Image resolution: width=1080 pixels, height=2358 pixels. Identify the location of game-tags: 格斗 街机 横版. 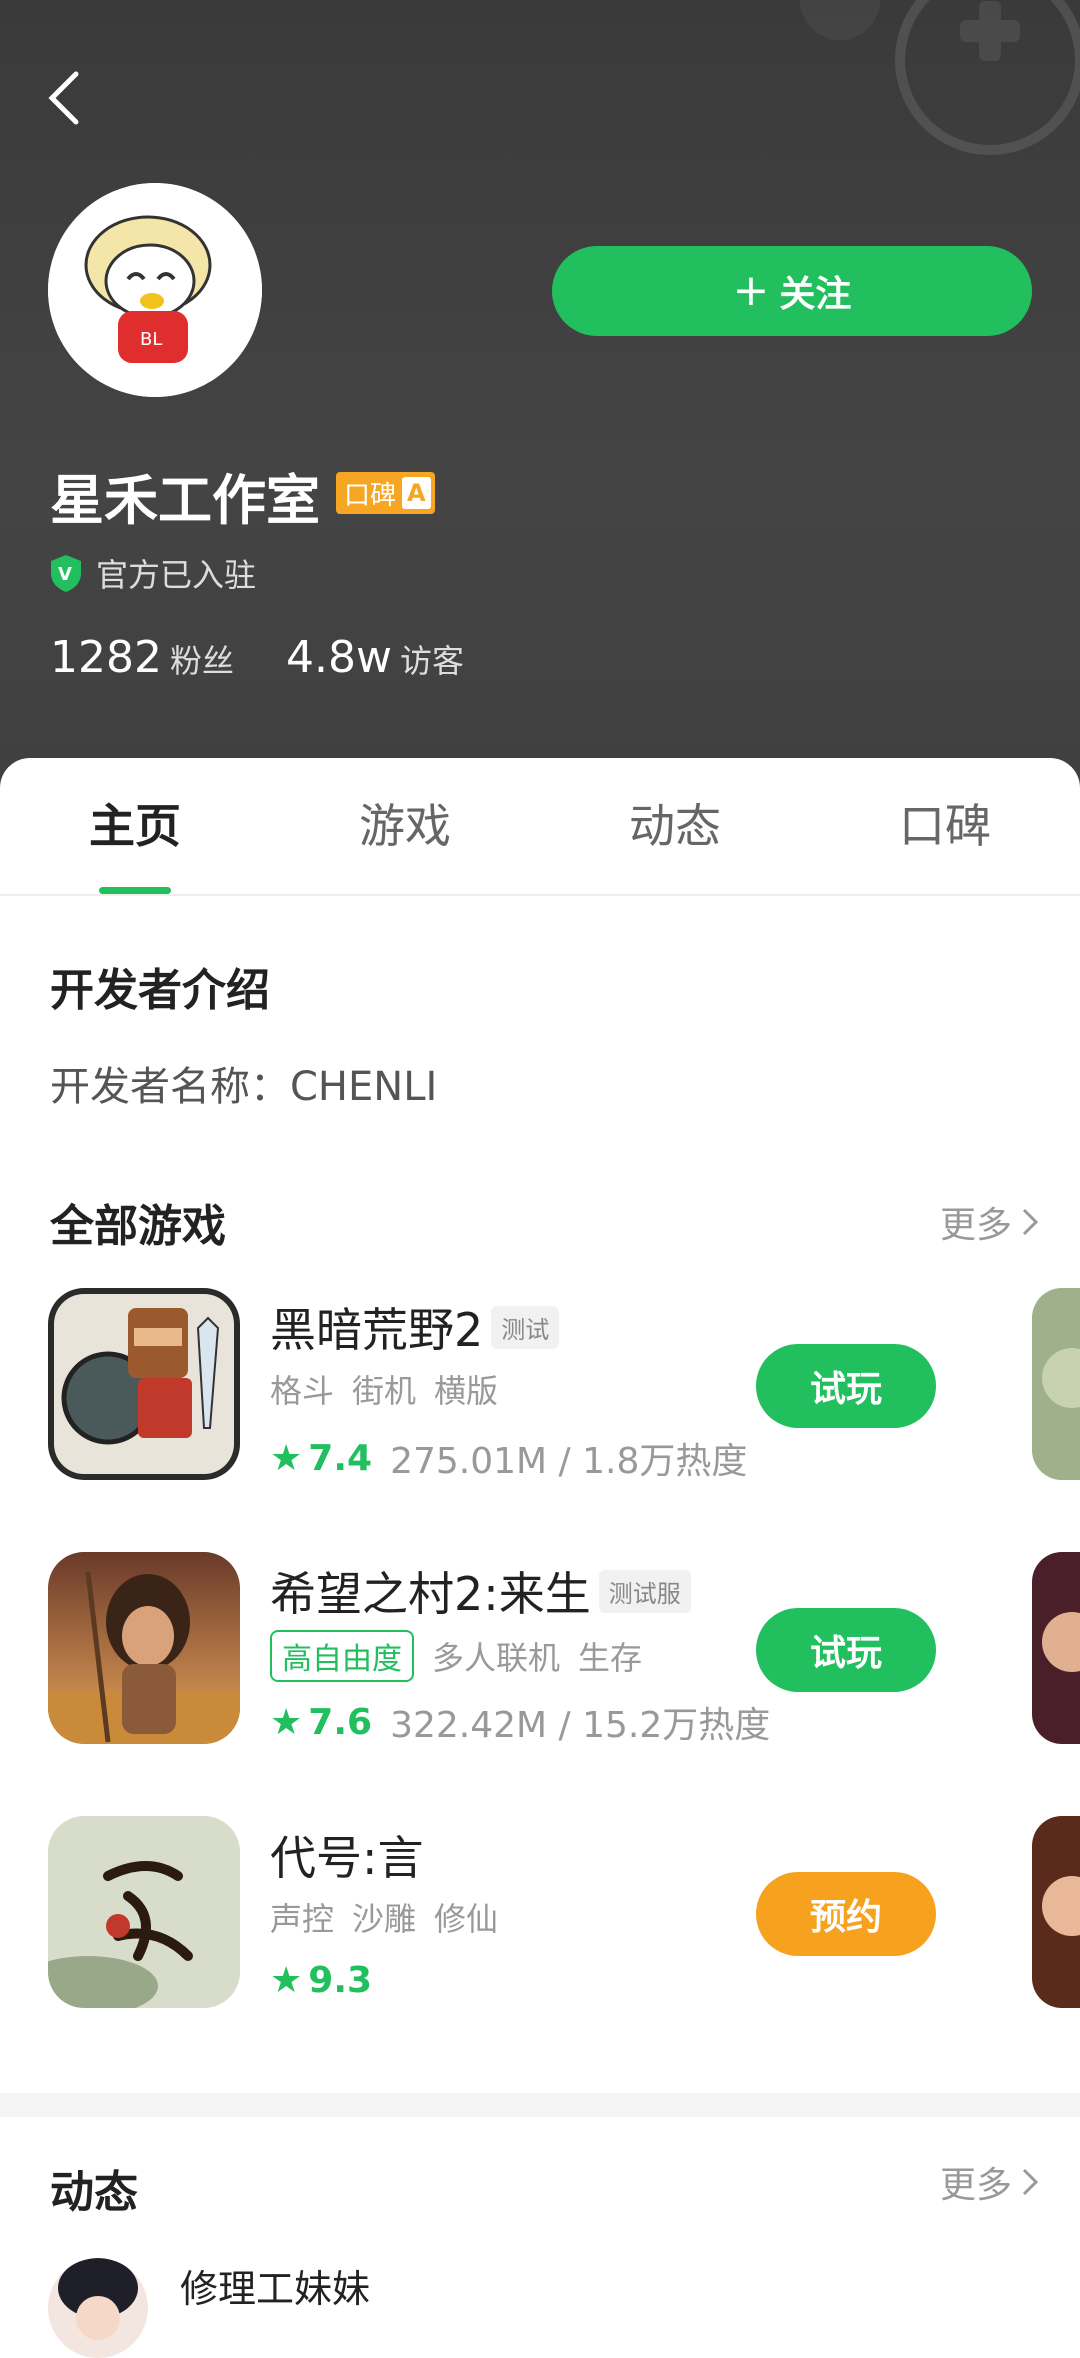
(384, 1389).